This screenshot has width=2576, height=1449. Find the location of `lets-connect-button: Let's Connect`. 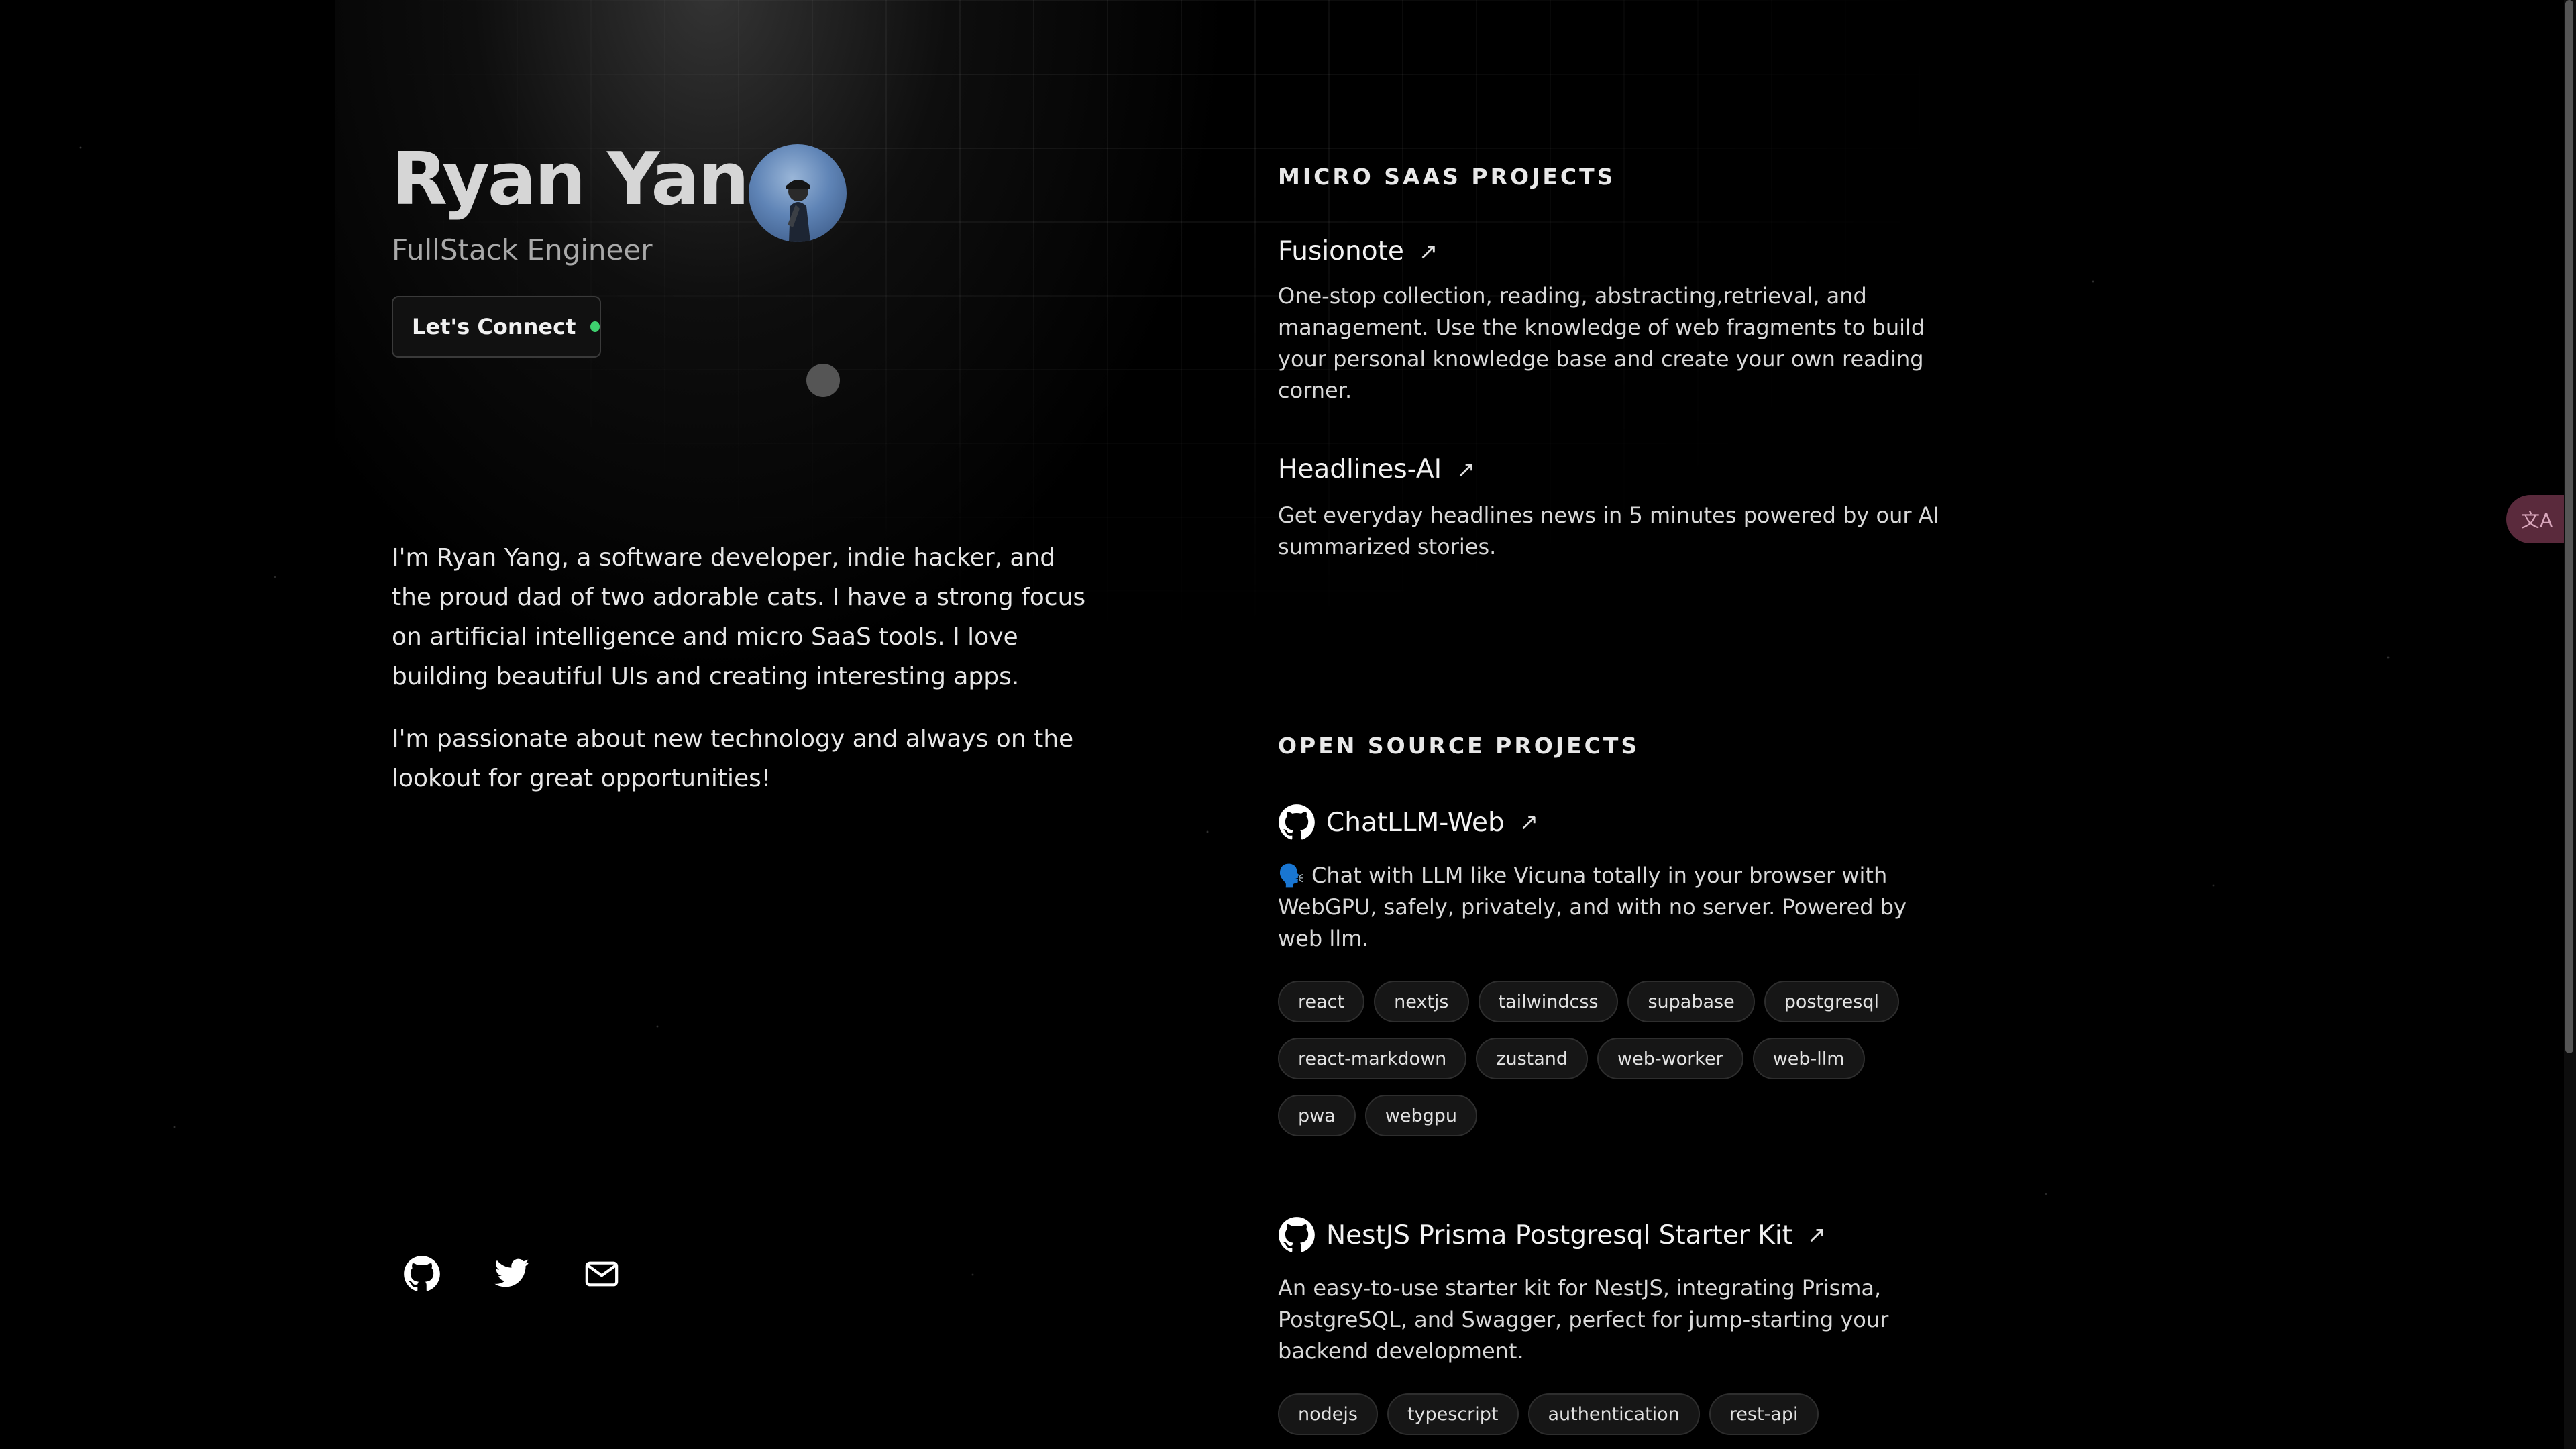

lets-connect-button: Let's Connect is located at coordinates (496, 327).